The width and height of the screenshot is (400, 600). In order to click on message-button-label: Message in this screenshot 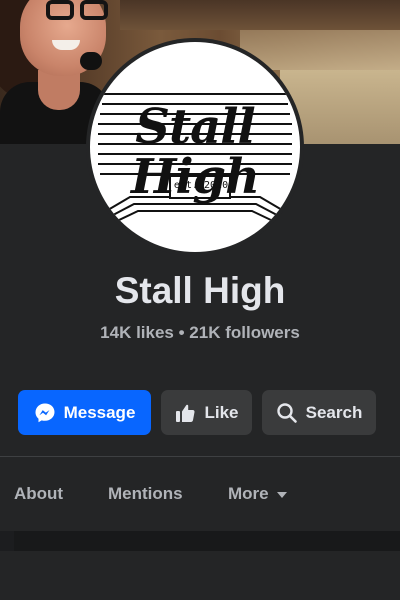, I will do `click(99, 412)`.